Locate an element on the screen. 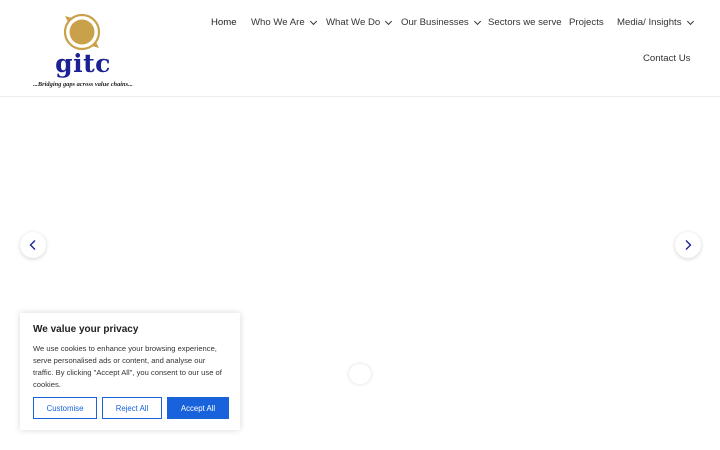 This screenshot has height=450, width=720. nav-home-label: Home is located at coordinates (224, 22).